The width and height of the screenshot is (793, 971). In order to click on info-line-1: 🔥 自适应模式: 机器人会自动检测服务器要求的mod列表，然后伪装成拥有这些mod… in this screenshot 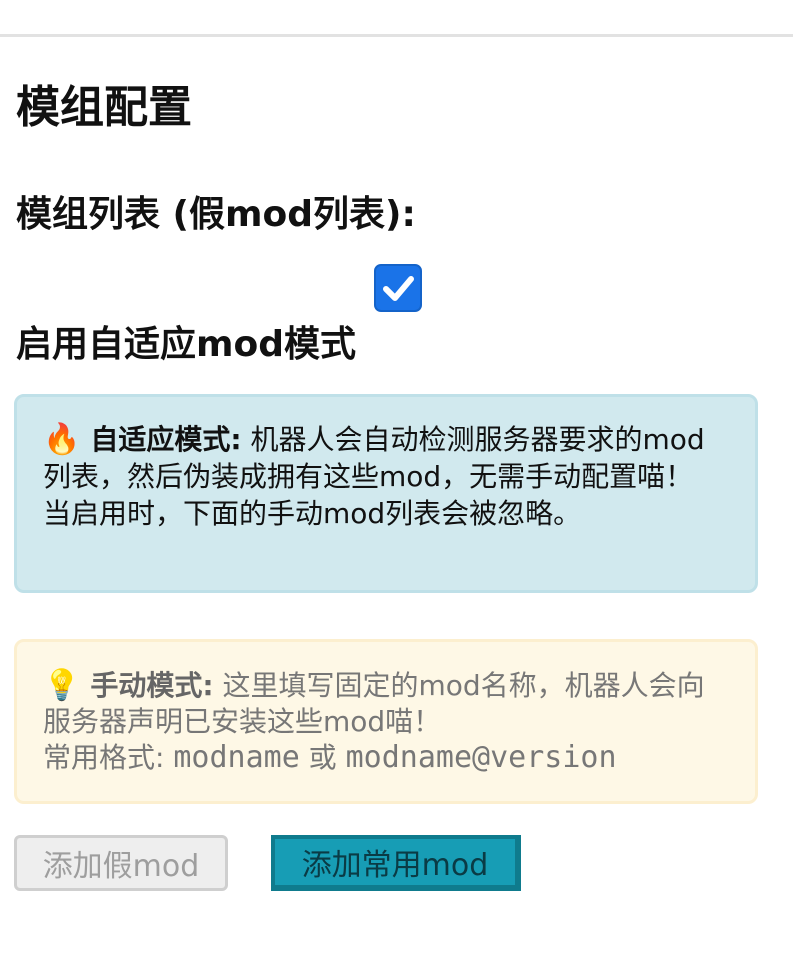, I will do `click(386, 458)`.